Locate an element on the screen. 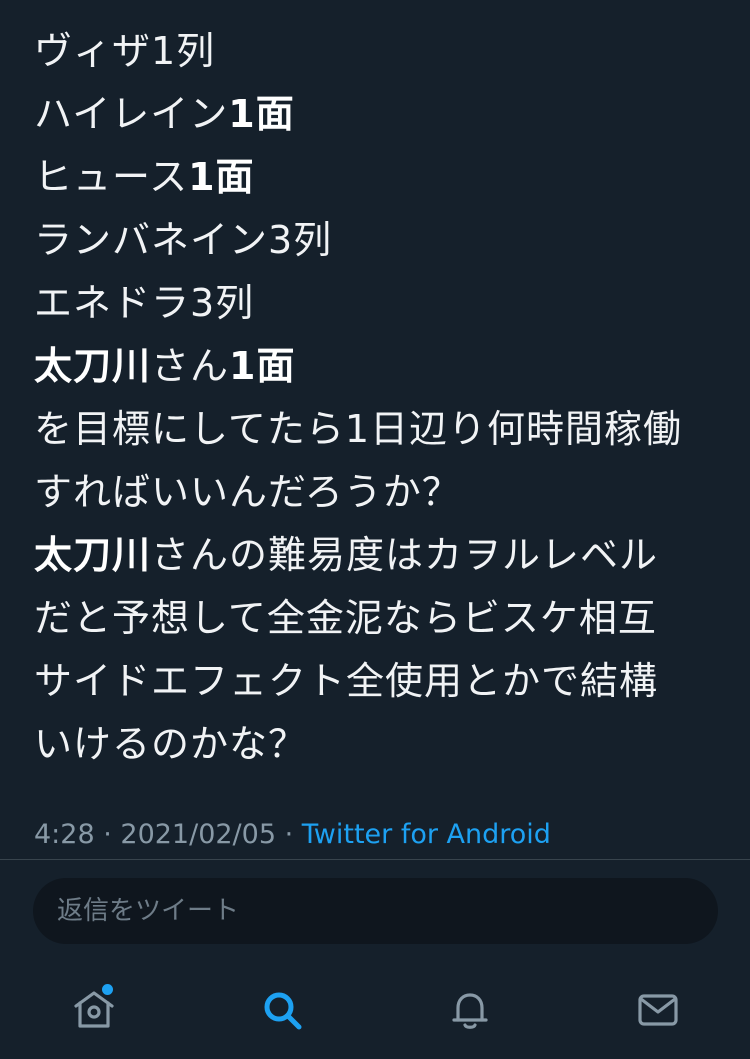  tweet-date: 2021/02/05 is located at coordinates (198, 834).